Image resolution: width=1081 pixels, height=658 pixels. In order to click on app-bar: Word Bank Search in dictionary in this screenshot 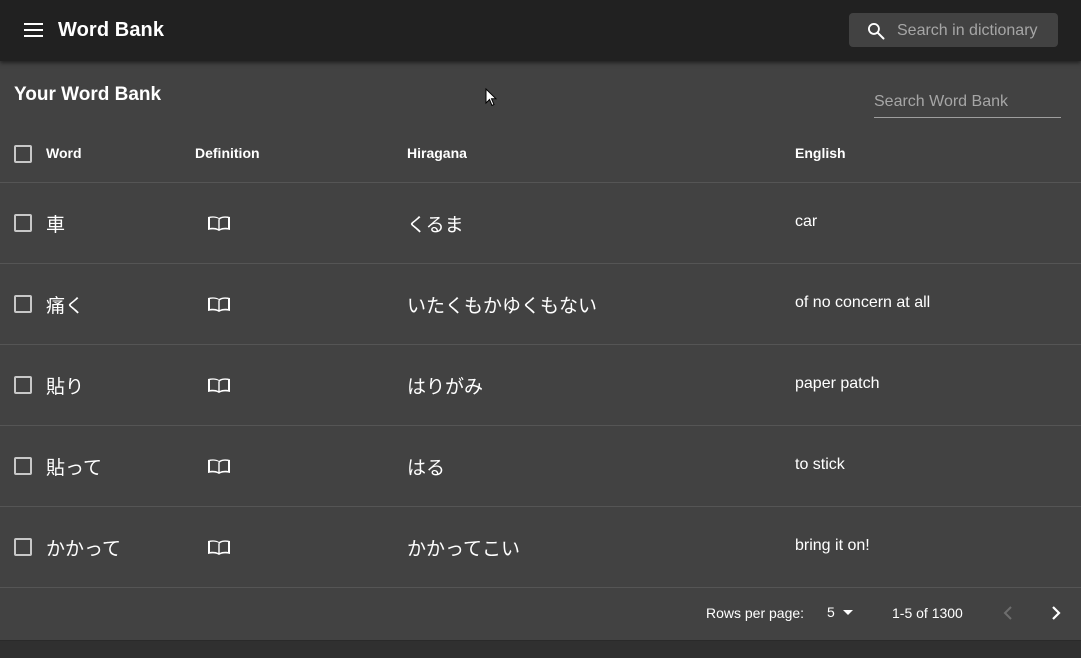, I will do `click(540, 30)`.